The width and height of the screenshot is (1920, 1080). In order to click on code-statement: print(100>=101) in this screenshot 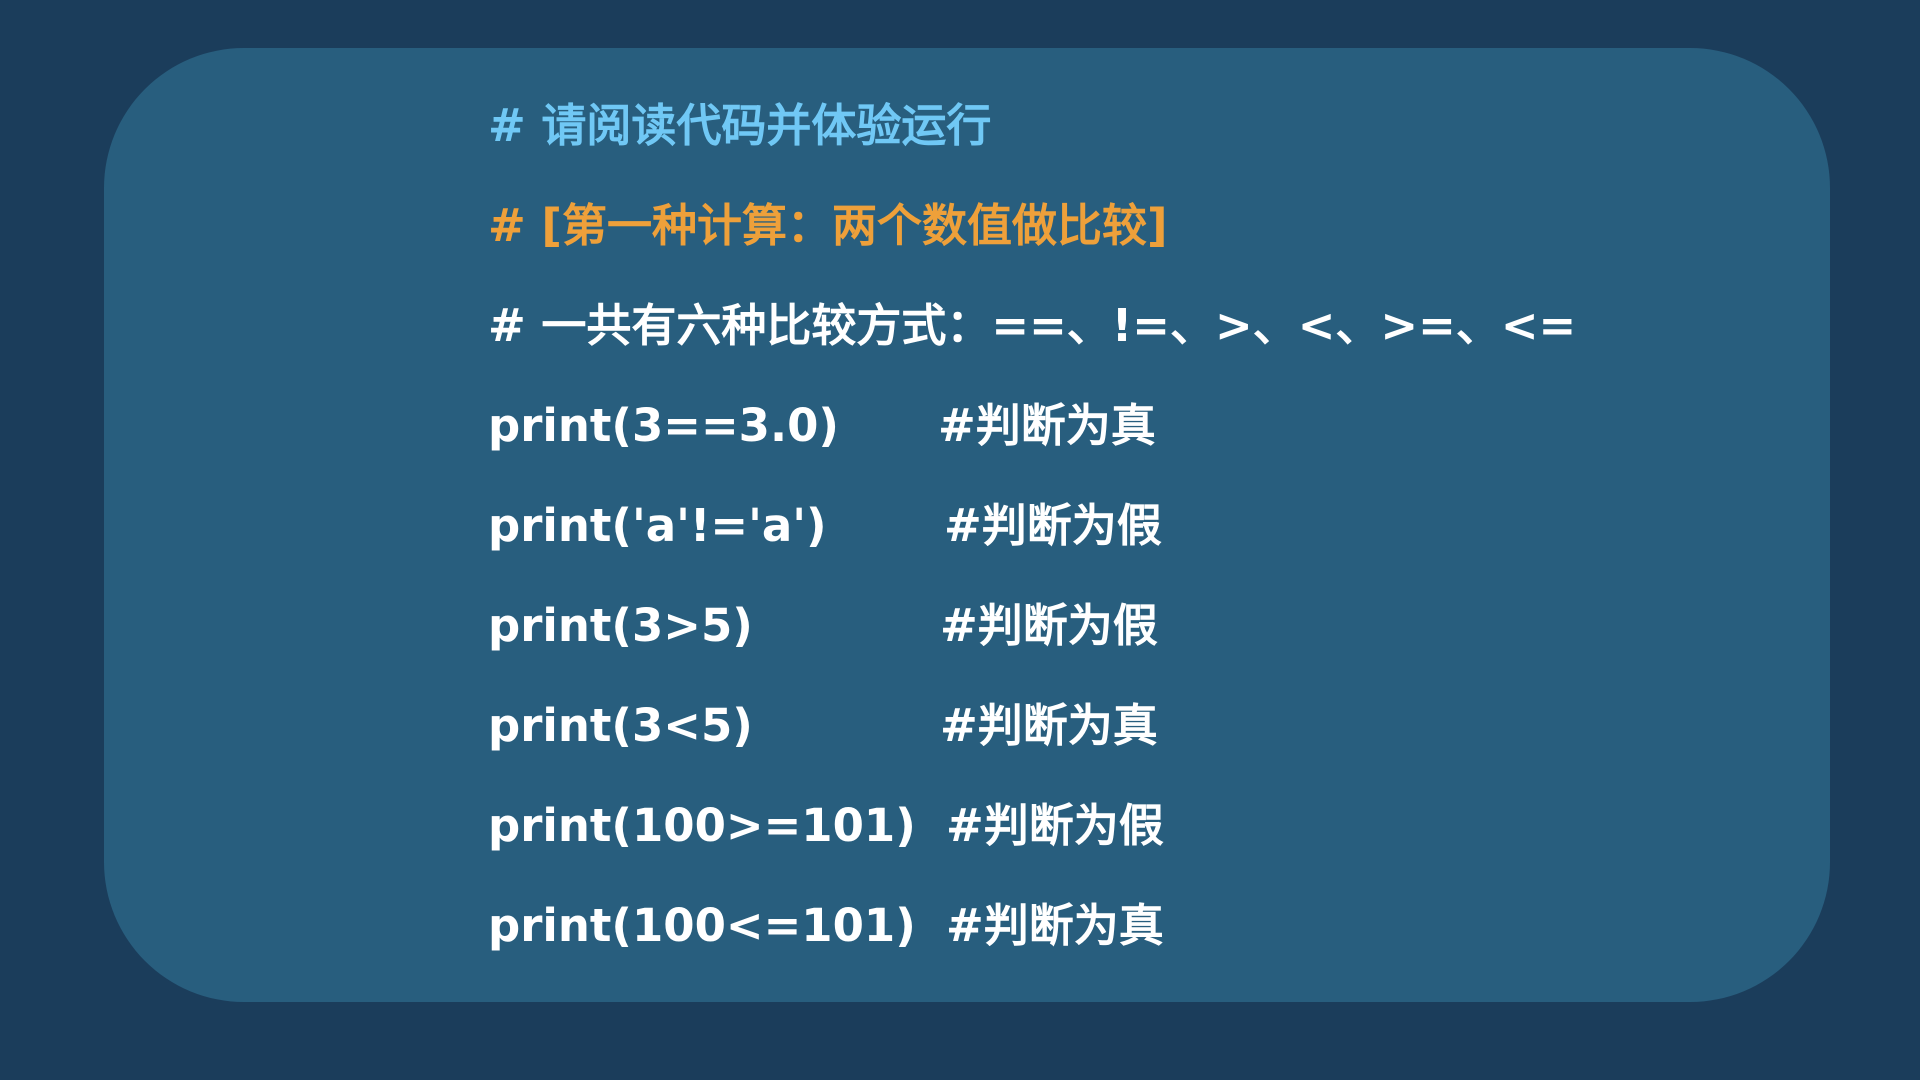, I will do `click(702, 825)`.